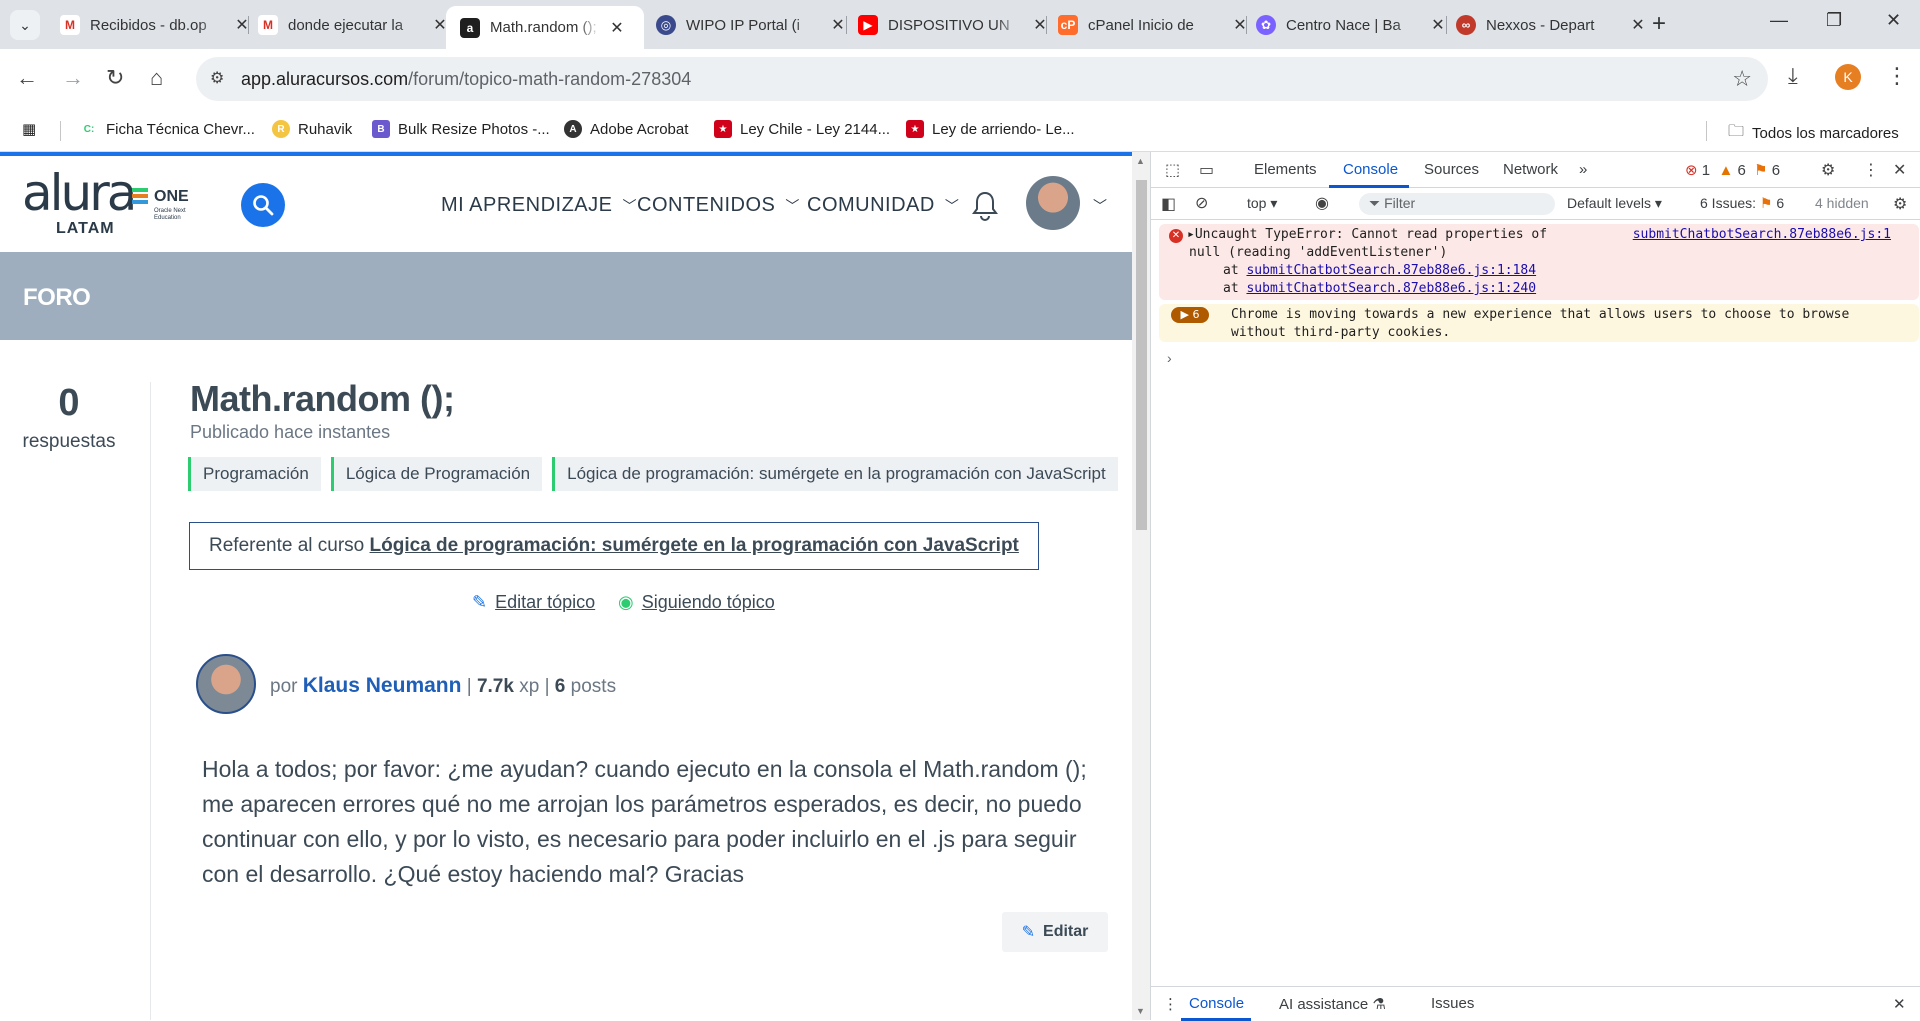 The height and width of the screenshot is (1021, 1920). I want to click on browser-tab-2: M donde ejecutar la ✕, so click(353, 25).